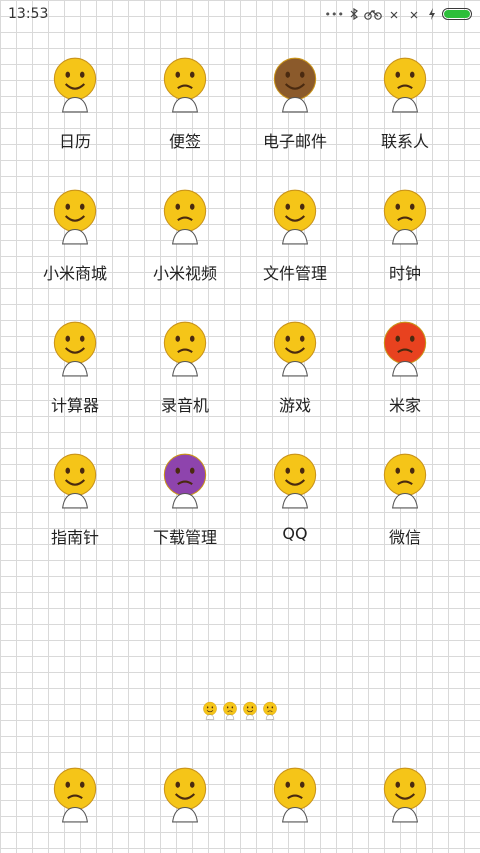 The image size is (480, 853). What do you see at coordinates (74, 273) in the screenshot?
I see `app-label: 小米商城` at bounding box center [74, 273].